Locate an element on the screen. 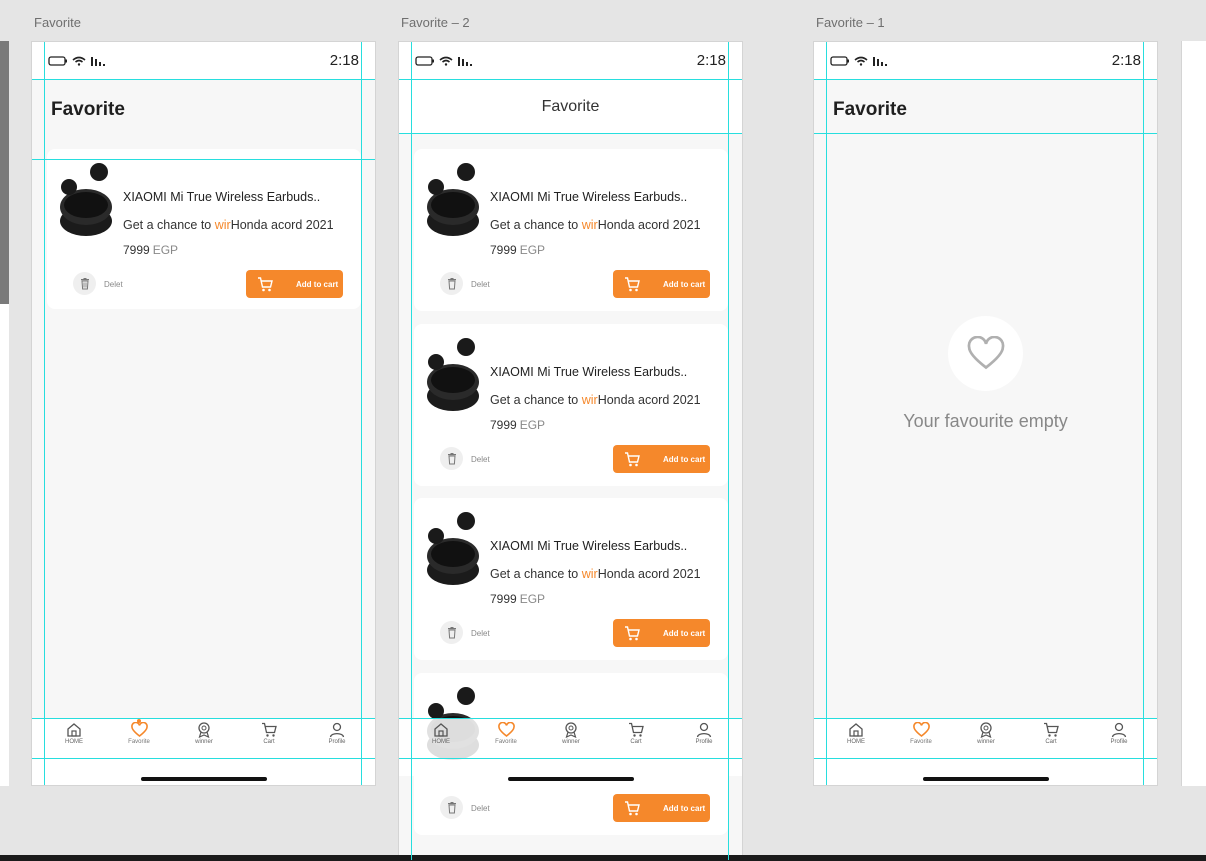 Image resolution: width=1206 pixels, height=861 pixels. empty-state-badge is located at coordinates (985, 353).